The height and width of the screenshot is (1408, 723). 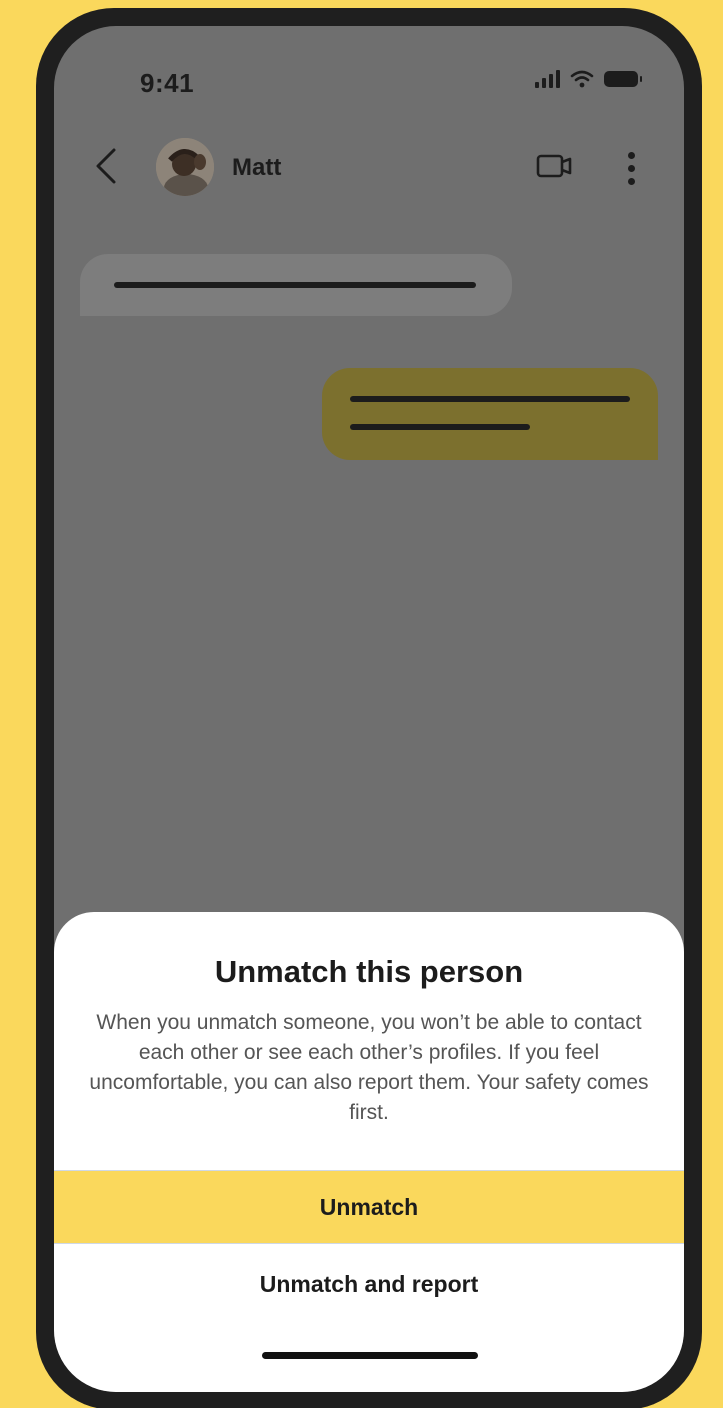 I want to click on back-button, so click(x=106, y=166).